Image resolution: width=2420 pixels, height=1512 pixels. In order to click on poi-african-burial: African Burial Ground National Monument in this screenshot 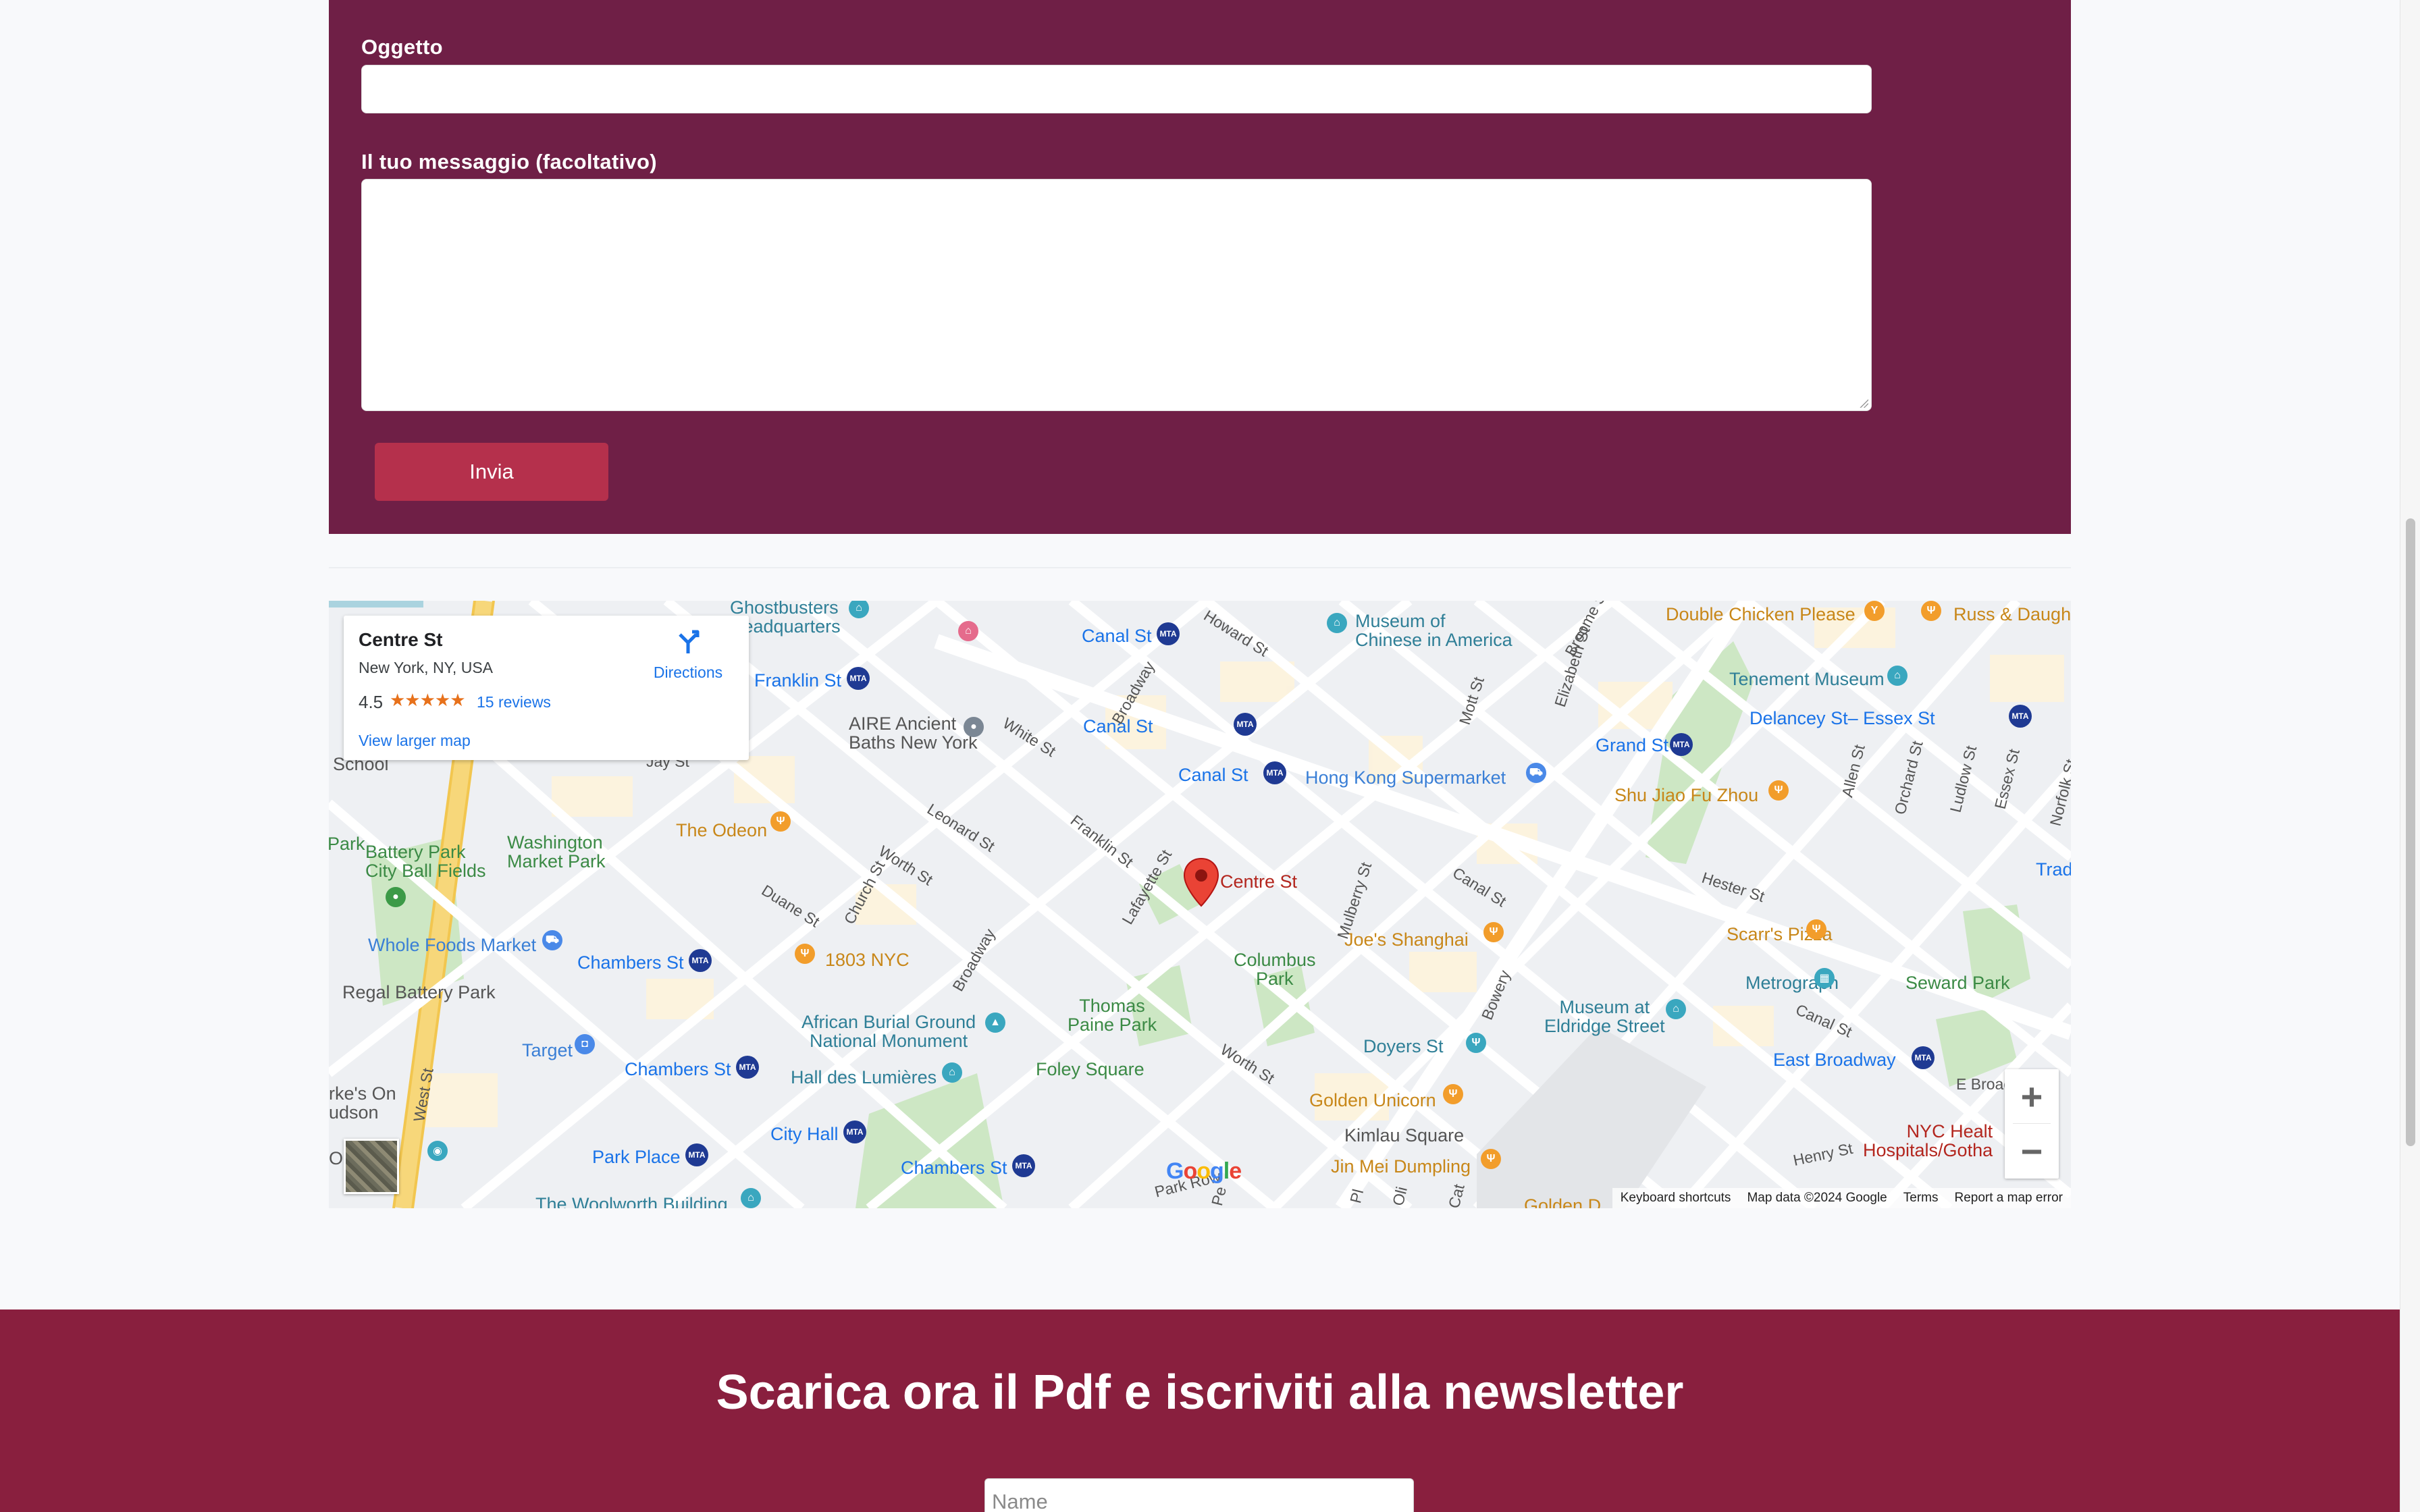, I will do `click(888, 1032)`.